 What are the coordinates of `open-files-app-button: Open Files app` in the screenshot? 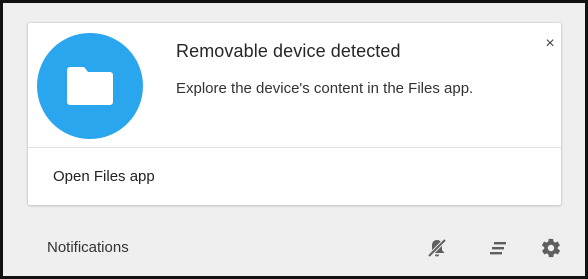 It's located at (104, 176).